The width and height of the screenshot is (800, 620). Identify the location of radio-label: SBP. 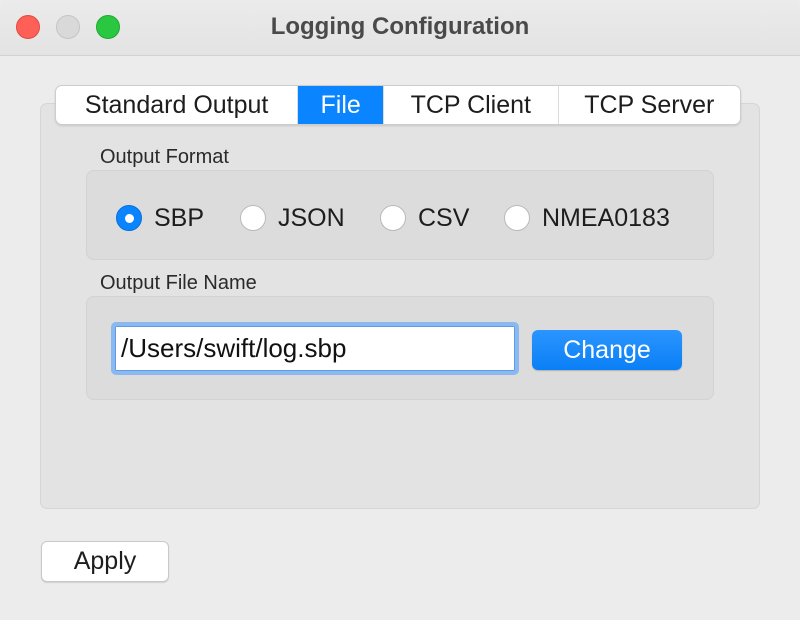
(179, 217).